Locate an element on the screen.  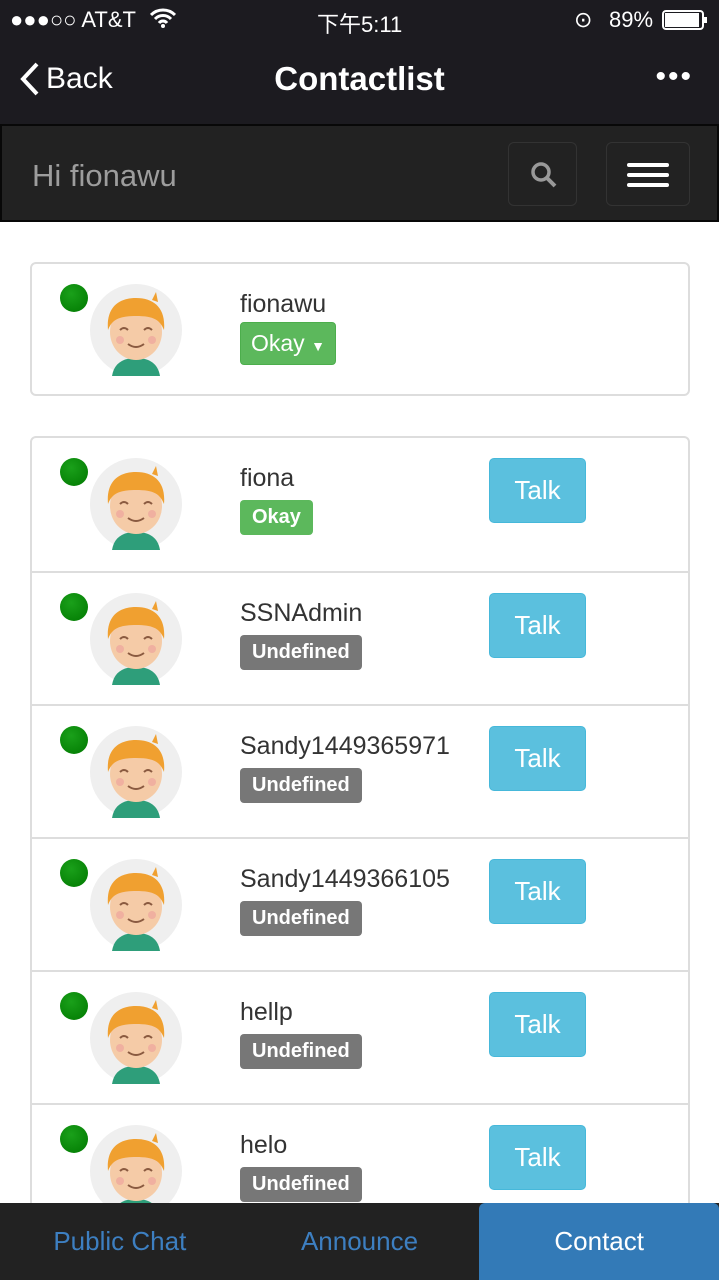
contact-name: helo is located at coordinates (264, 1145).